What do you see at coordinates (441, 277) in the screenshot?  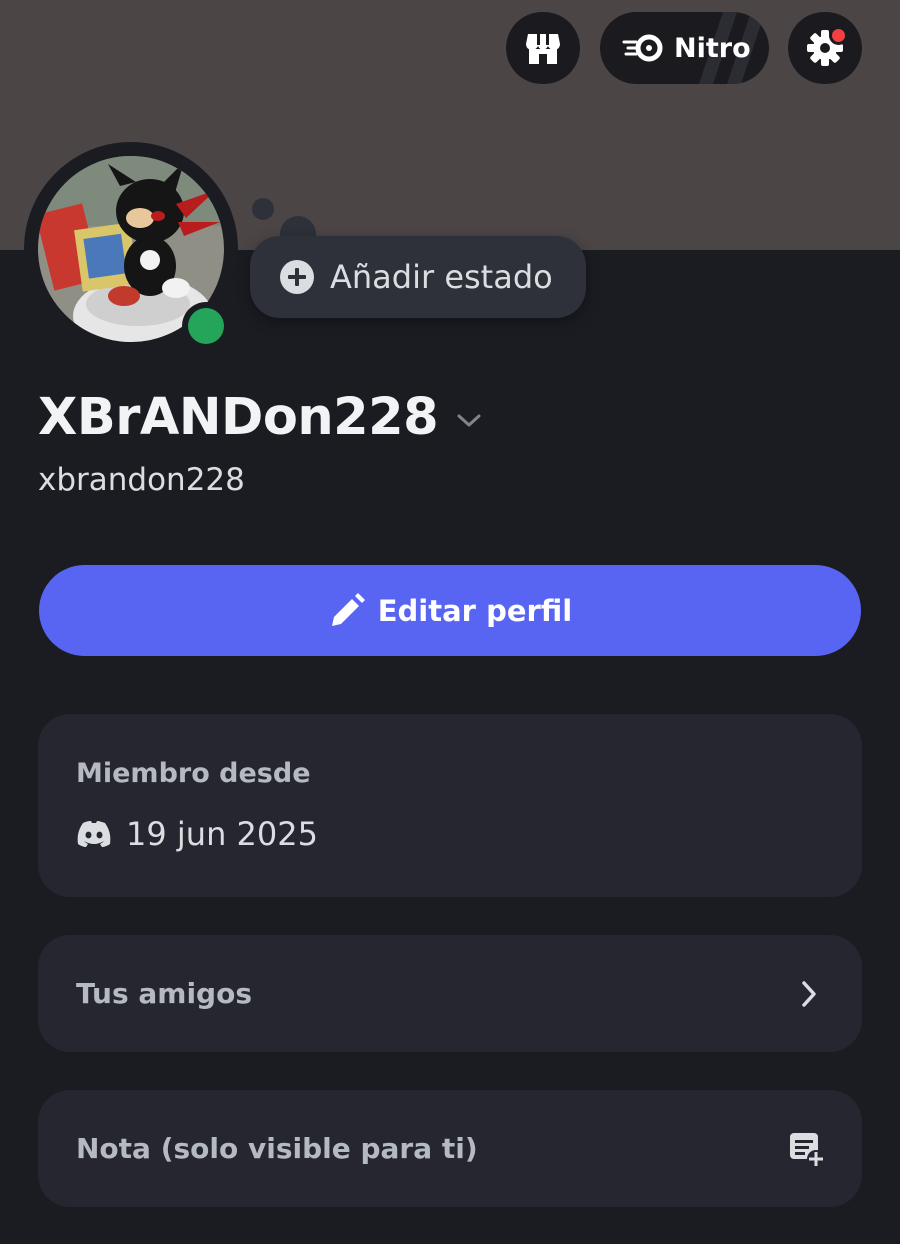 I see `add-status-label: Añadir estado` at bounding box center [441, 277].